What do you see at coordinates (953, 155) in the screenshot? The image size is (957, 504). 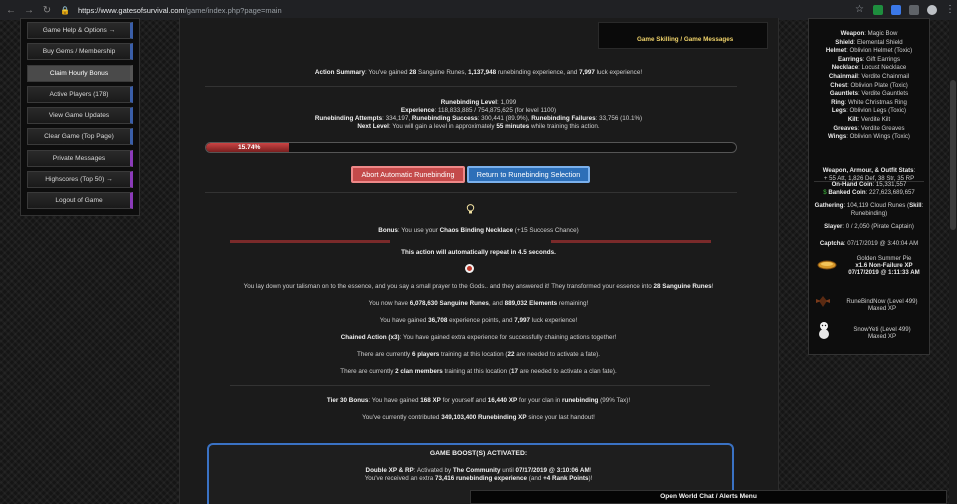 I see `scrollbar-thumb` at bounding box center [953, 155].